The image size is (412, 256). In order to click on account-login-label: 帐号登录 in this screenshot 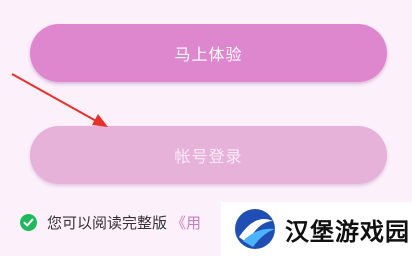, I will do `click(208, 156)`.